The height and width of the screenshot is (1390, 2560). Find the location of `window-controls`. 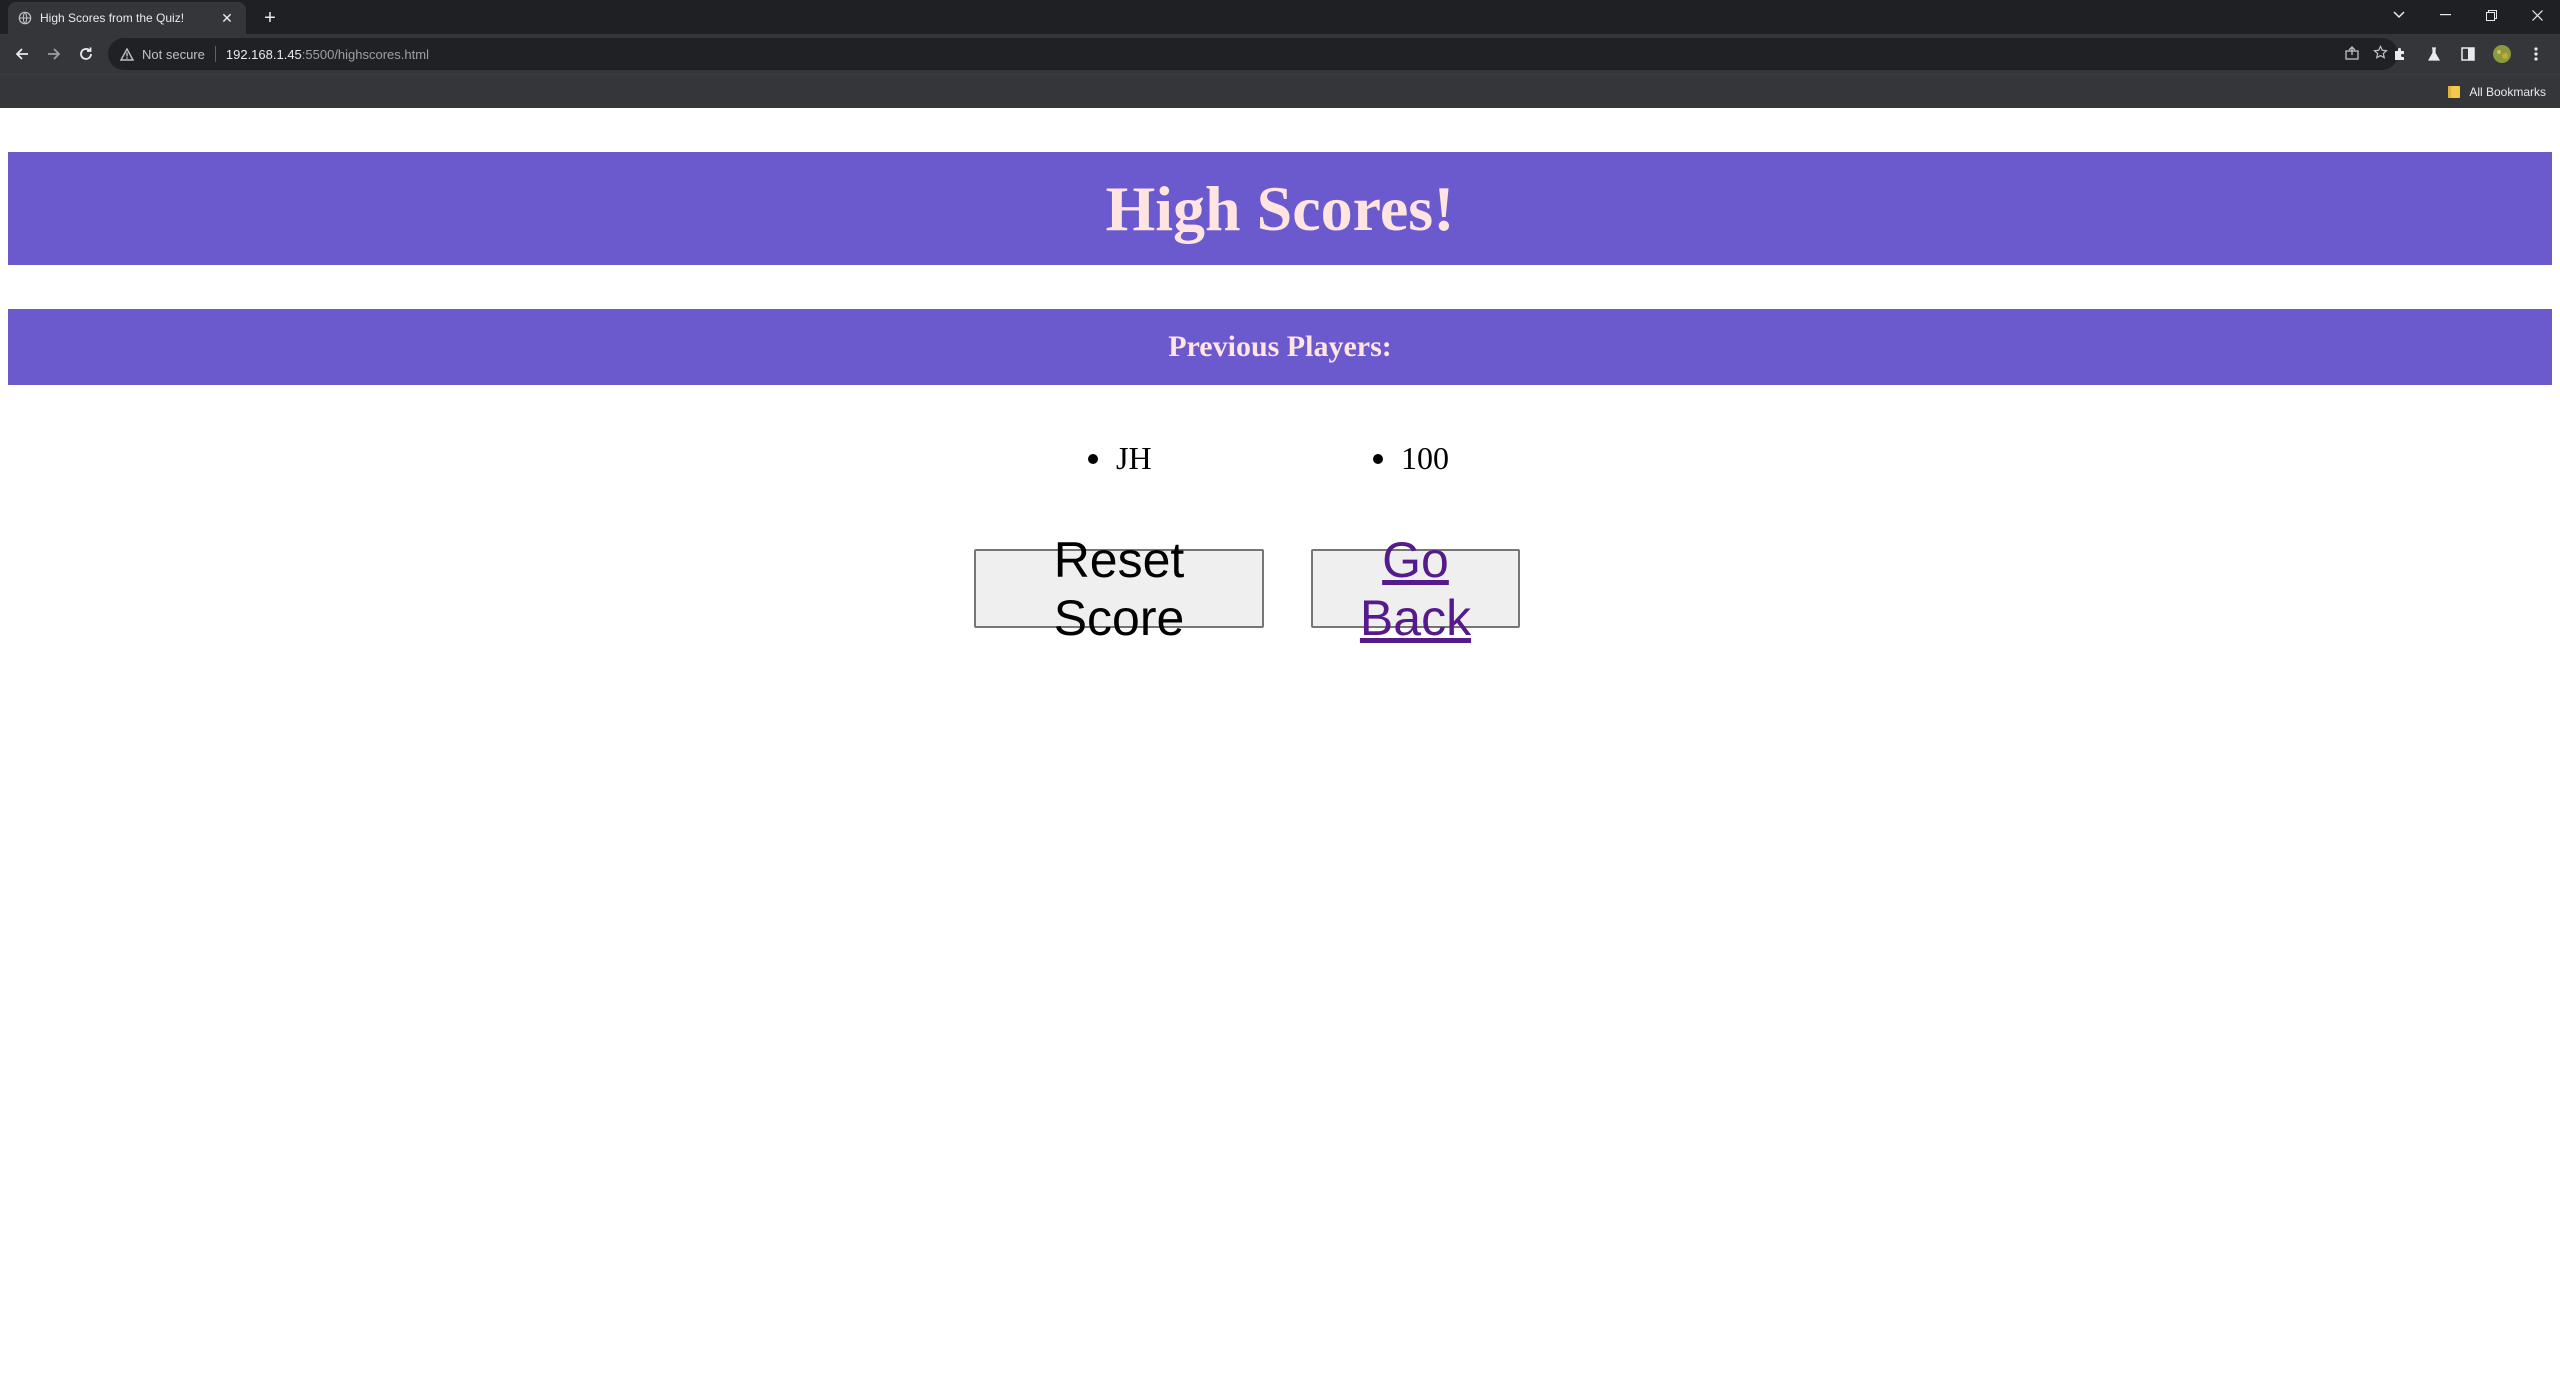

window-controls is located at coordinates (2468, 15).